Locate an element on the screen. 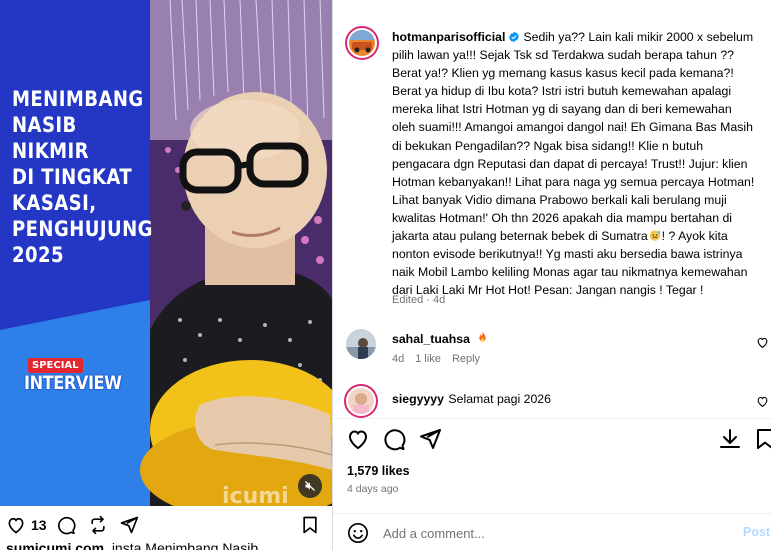  post-action-bar: 1,579 likes 4 days ago is located at coordinates (552, 469).